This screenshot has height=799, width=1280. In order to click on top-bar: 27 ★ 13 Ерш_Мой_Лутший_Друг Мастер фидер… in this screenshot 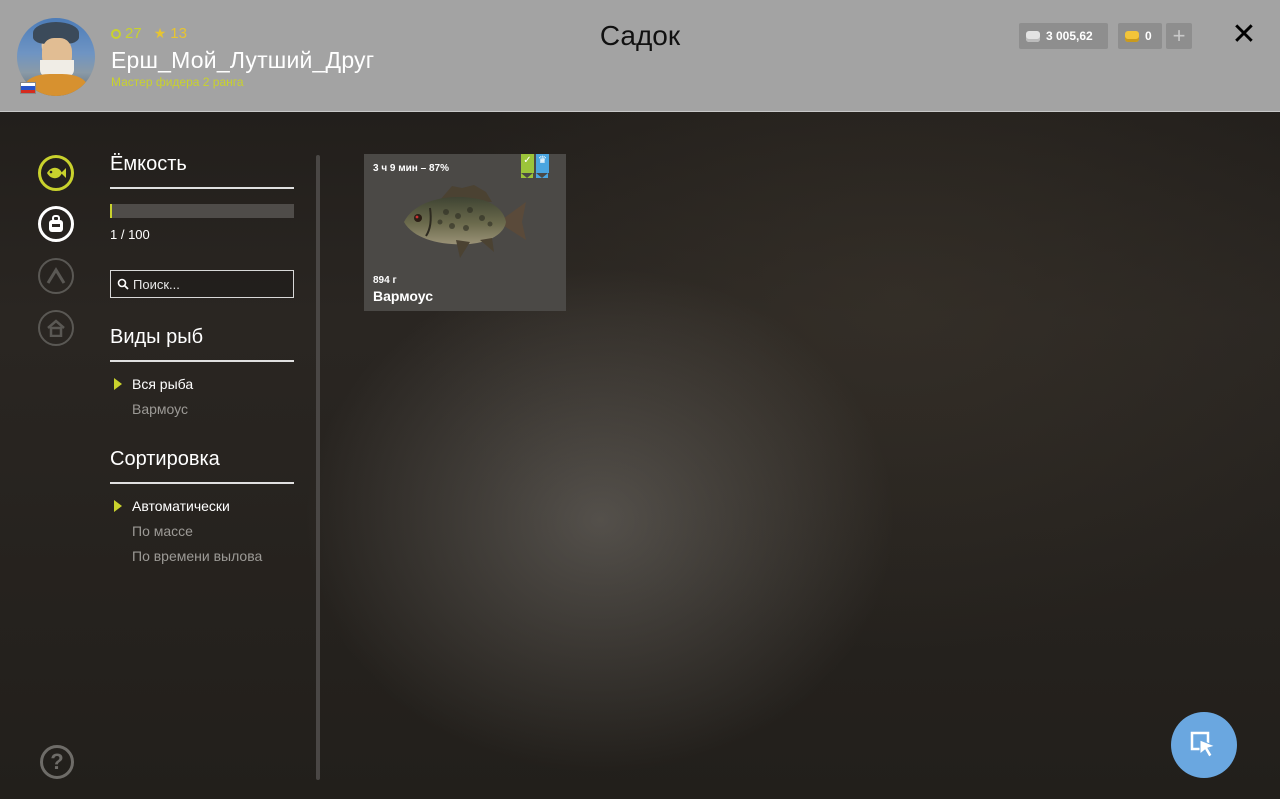, I will do `click(640, 56)`.